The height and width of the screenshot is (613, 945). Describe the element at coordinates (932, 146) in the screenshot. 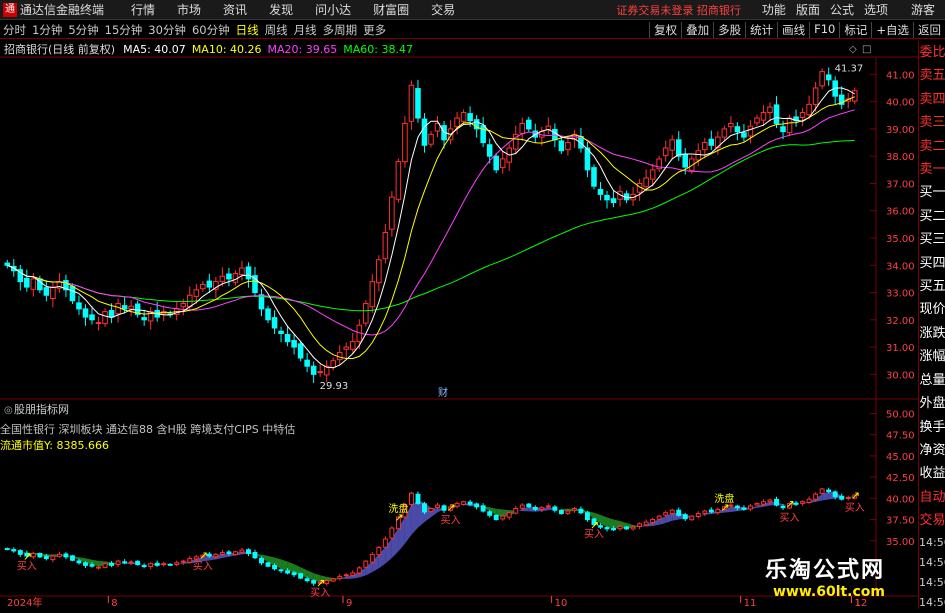

I see `sidebar-sell2: 卖二` at that location.